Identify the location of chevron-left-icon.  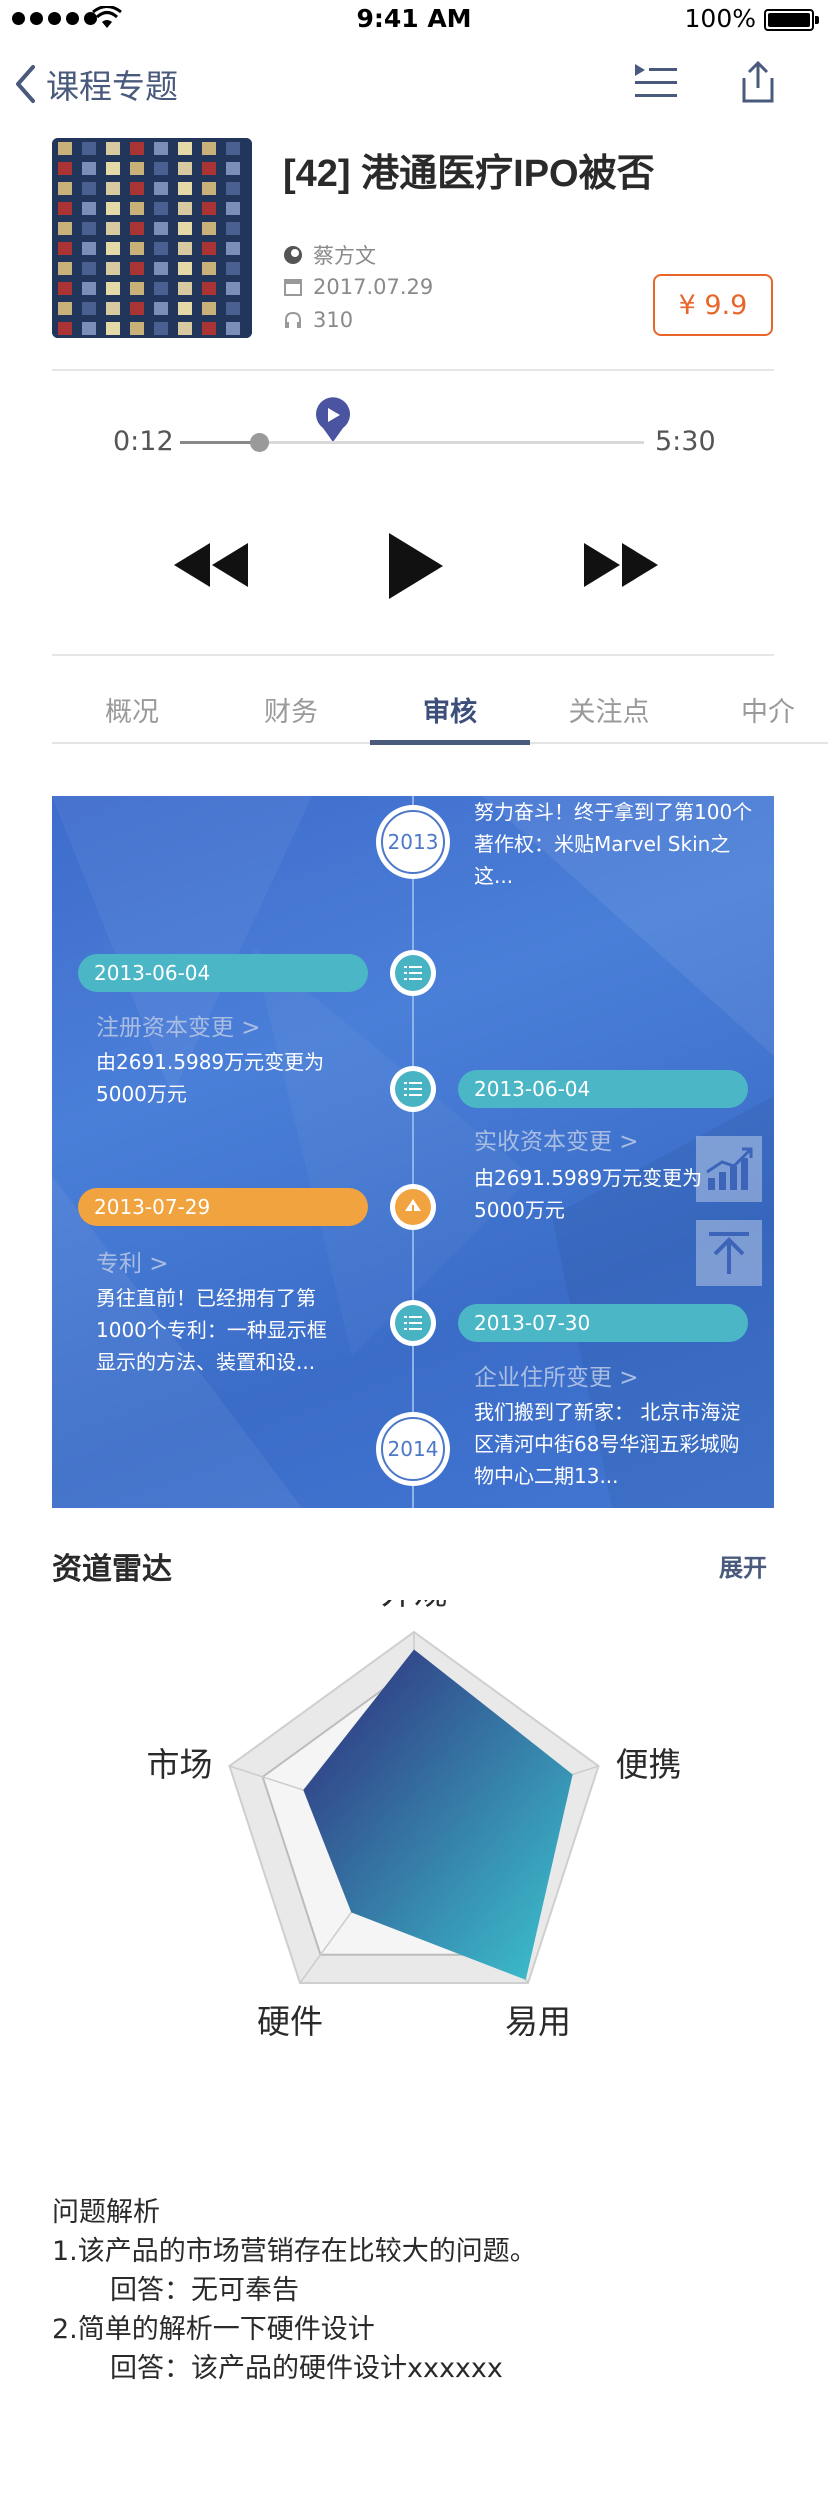
(25, 84).